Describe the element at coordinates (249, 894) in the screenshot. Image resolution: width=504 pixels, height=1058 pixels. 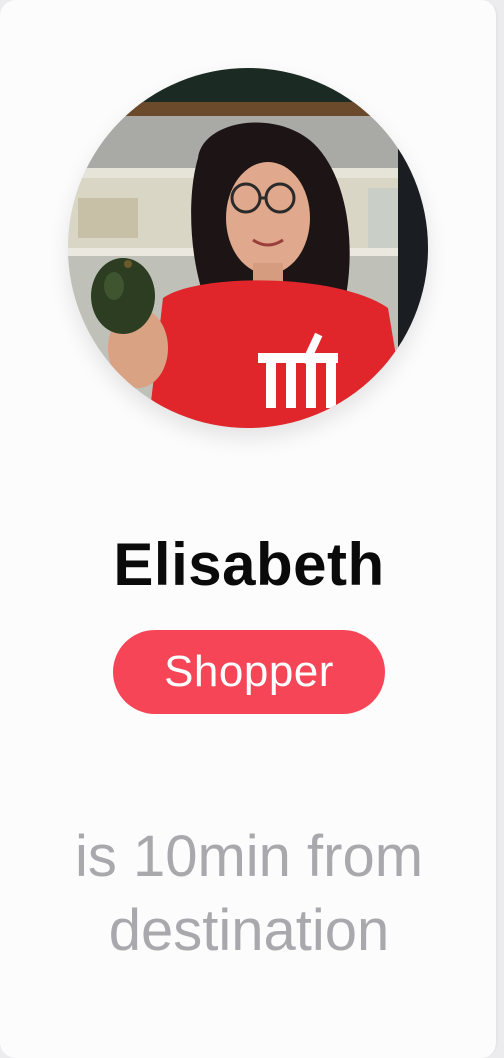
I see `eta-status: is 10min from destination` at that location.